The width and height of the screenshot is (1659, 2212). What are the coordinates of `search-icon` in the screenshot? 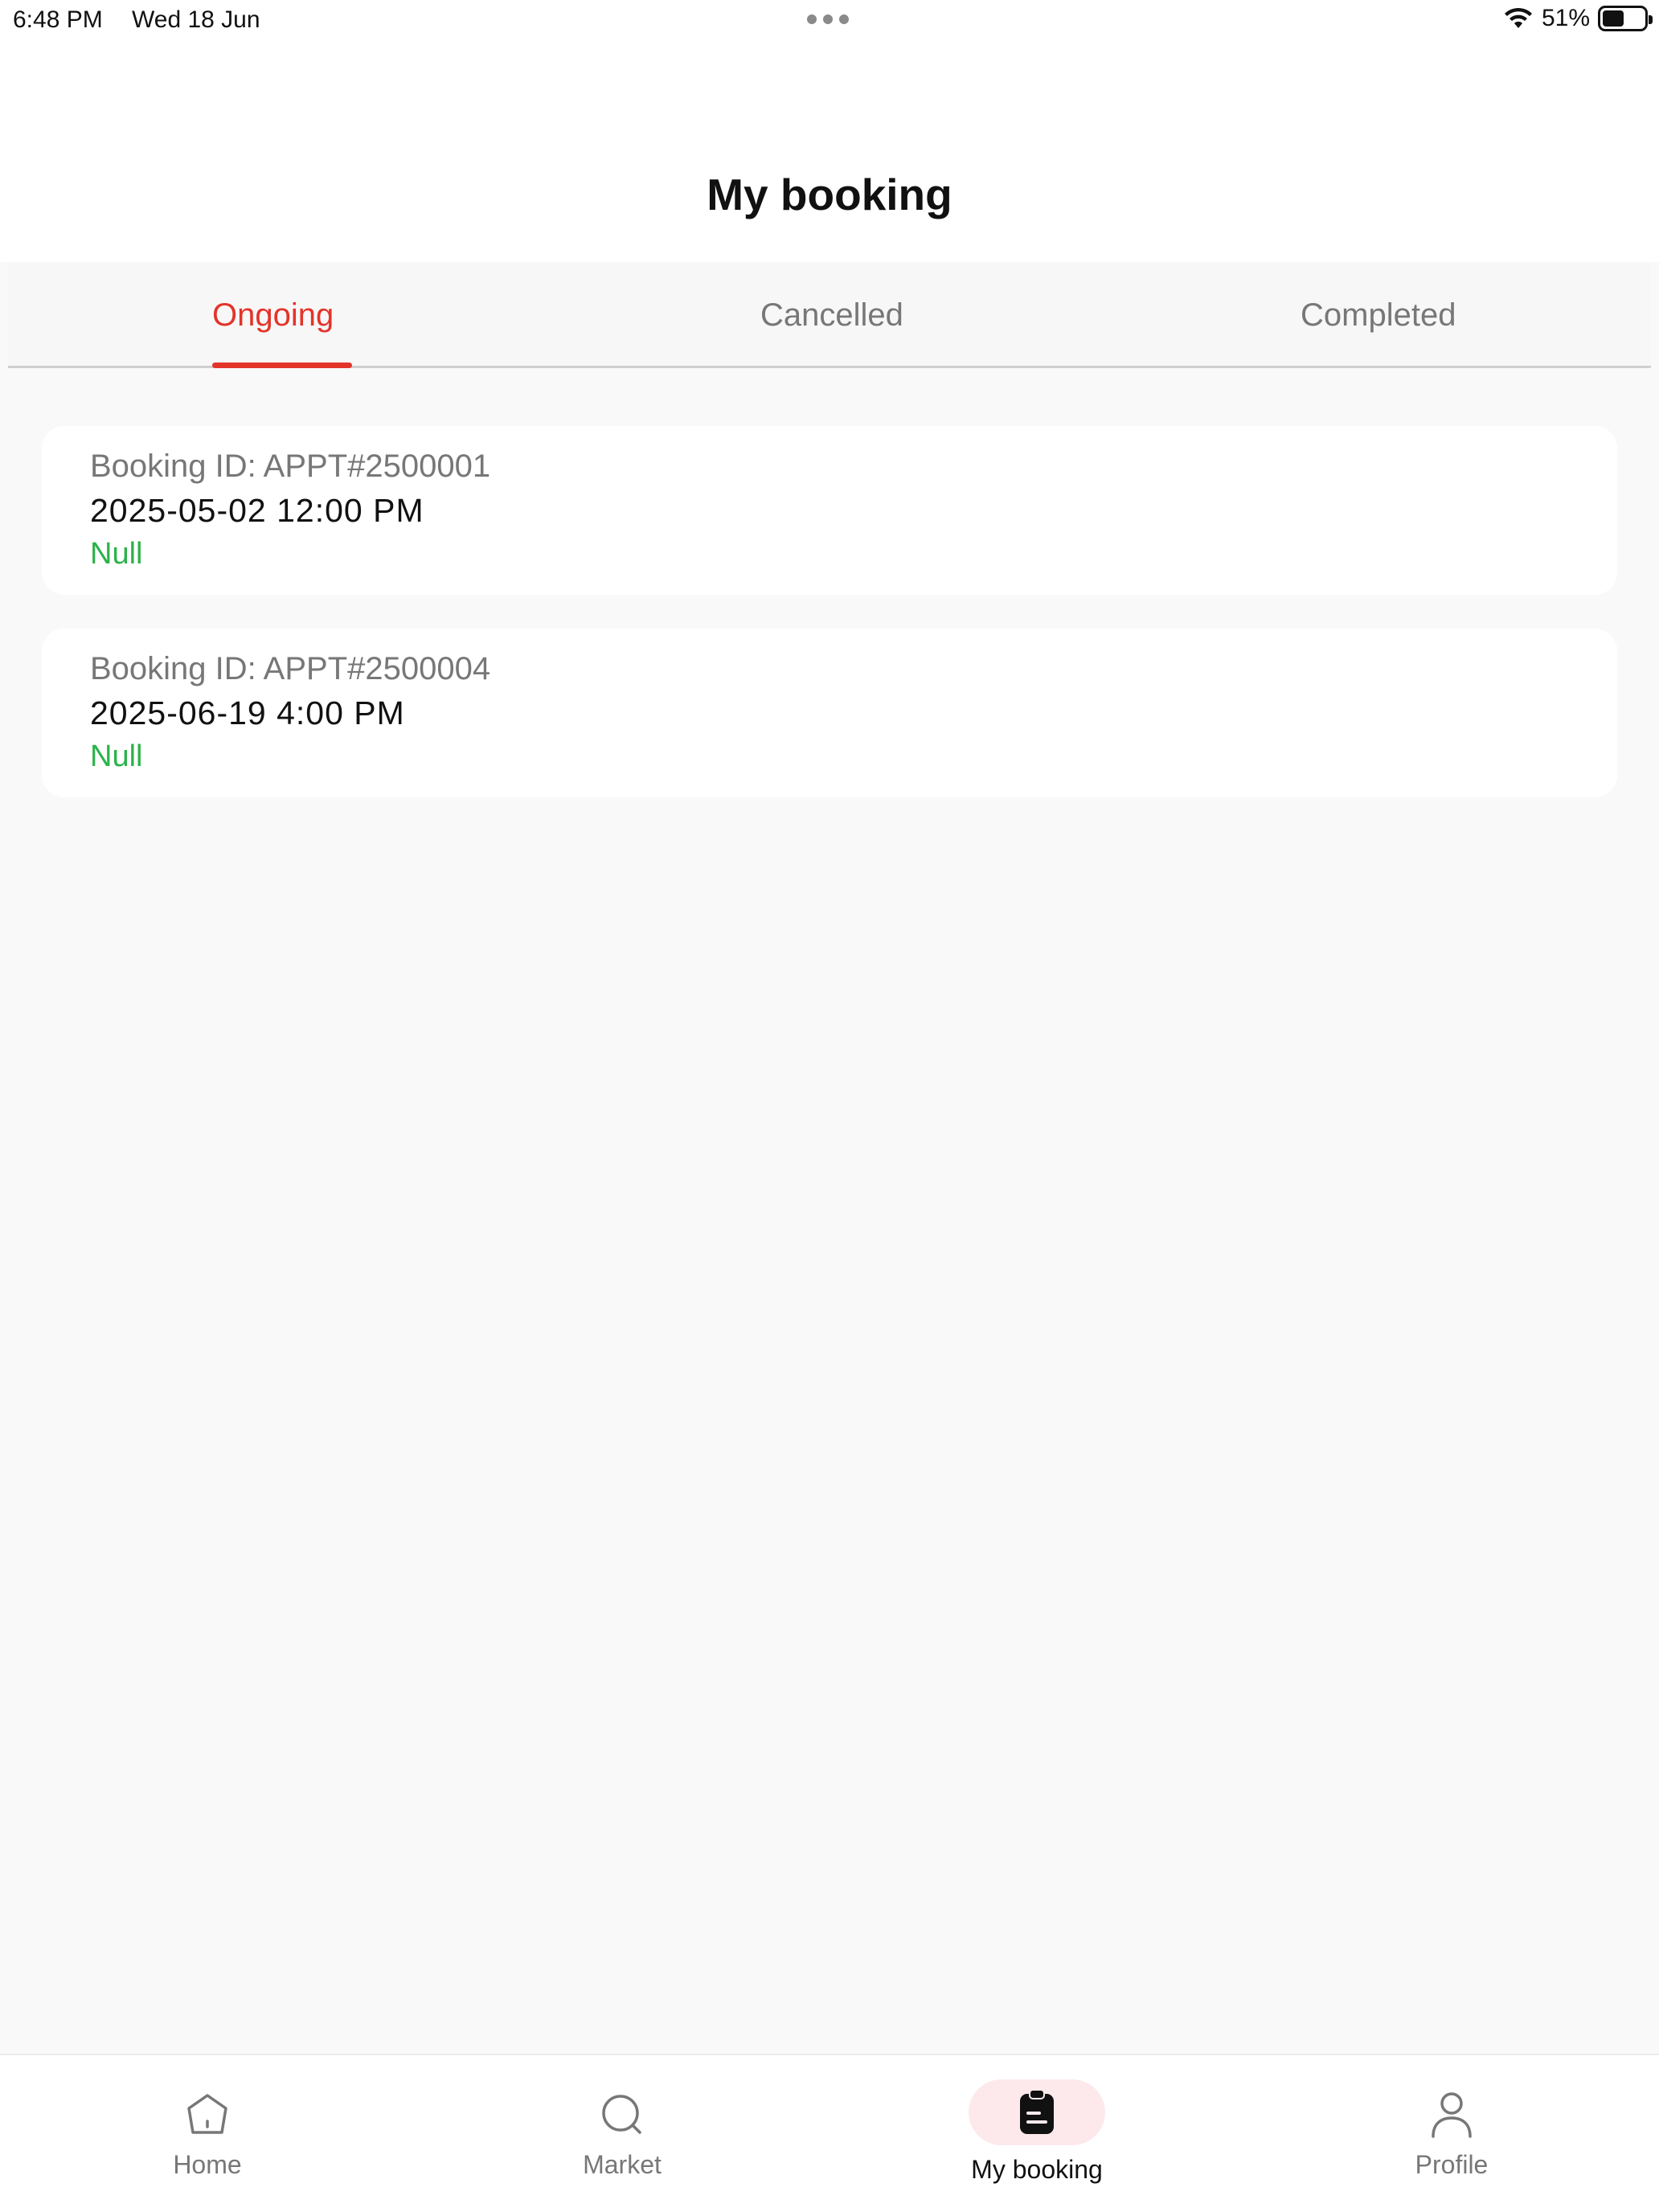 It's located at (622, 2115).